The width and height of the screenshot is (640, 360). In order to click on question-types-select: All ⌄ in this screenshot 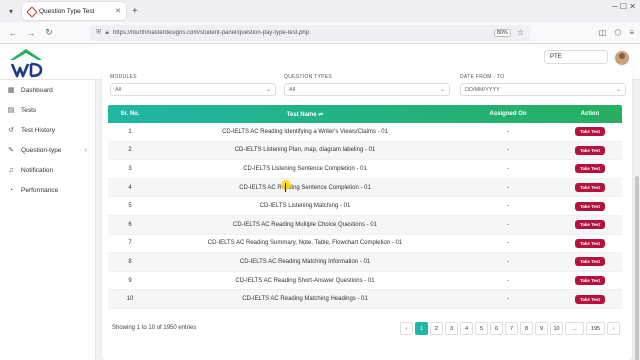, I will do `click(367, 89)`.